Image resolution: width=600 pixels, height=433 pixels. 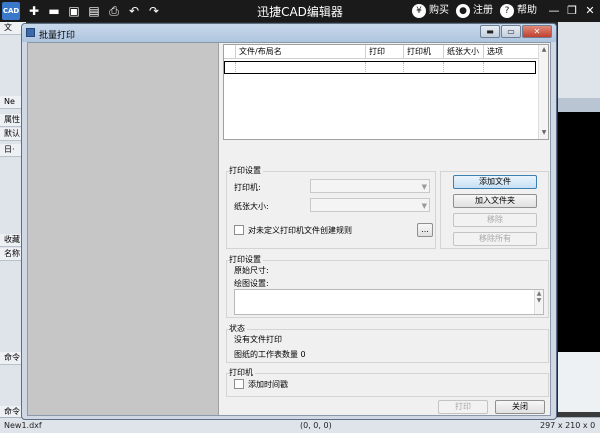 I want to click on yen-icon: ¥, so click(x=419, y=11).